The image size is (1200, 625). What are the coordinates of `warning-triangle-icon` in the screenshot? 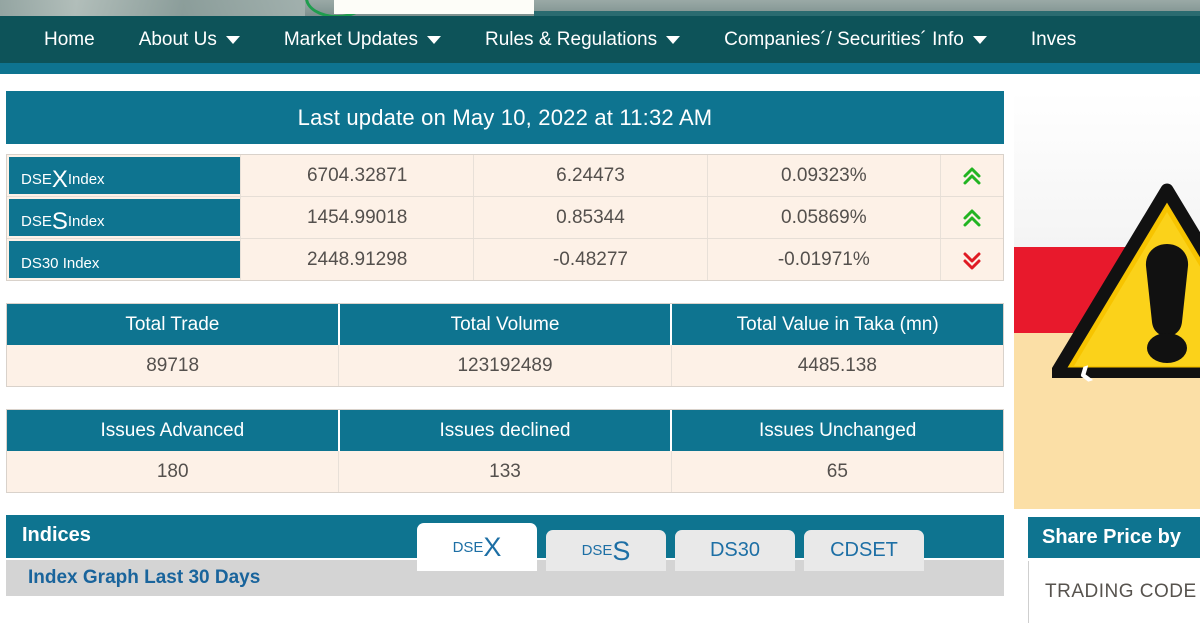 It's located at (1126, 280).